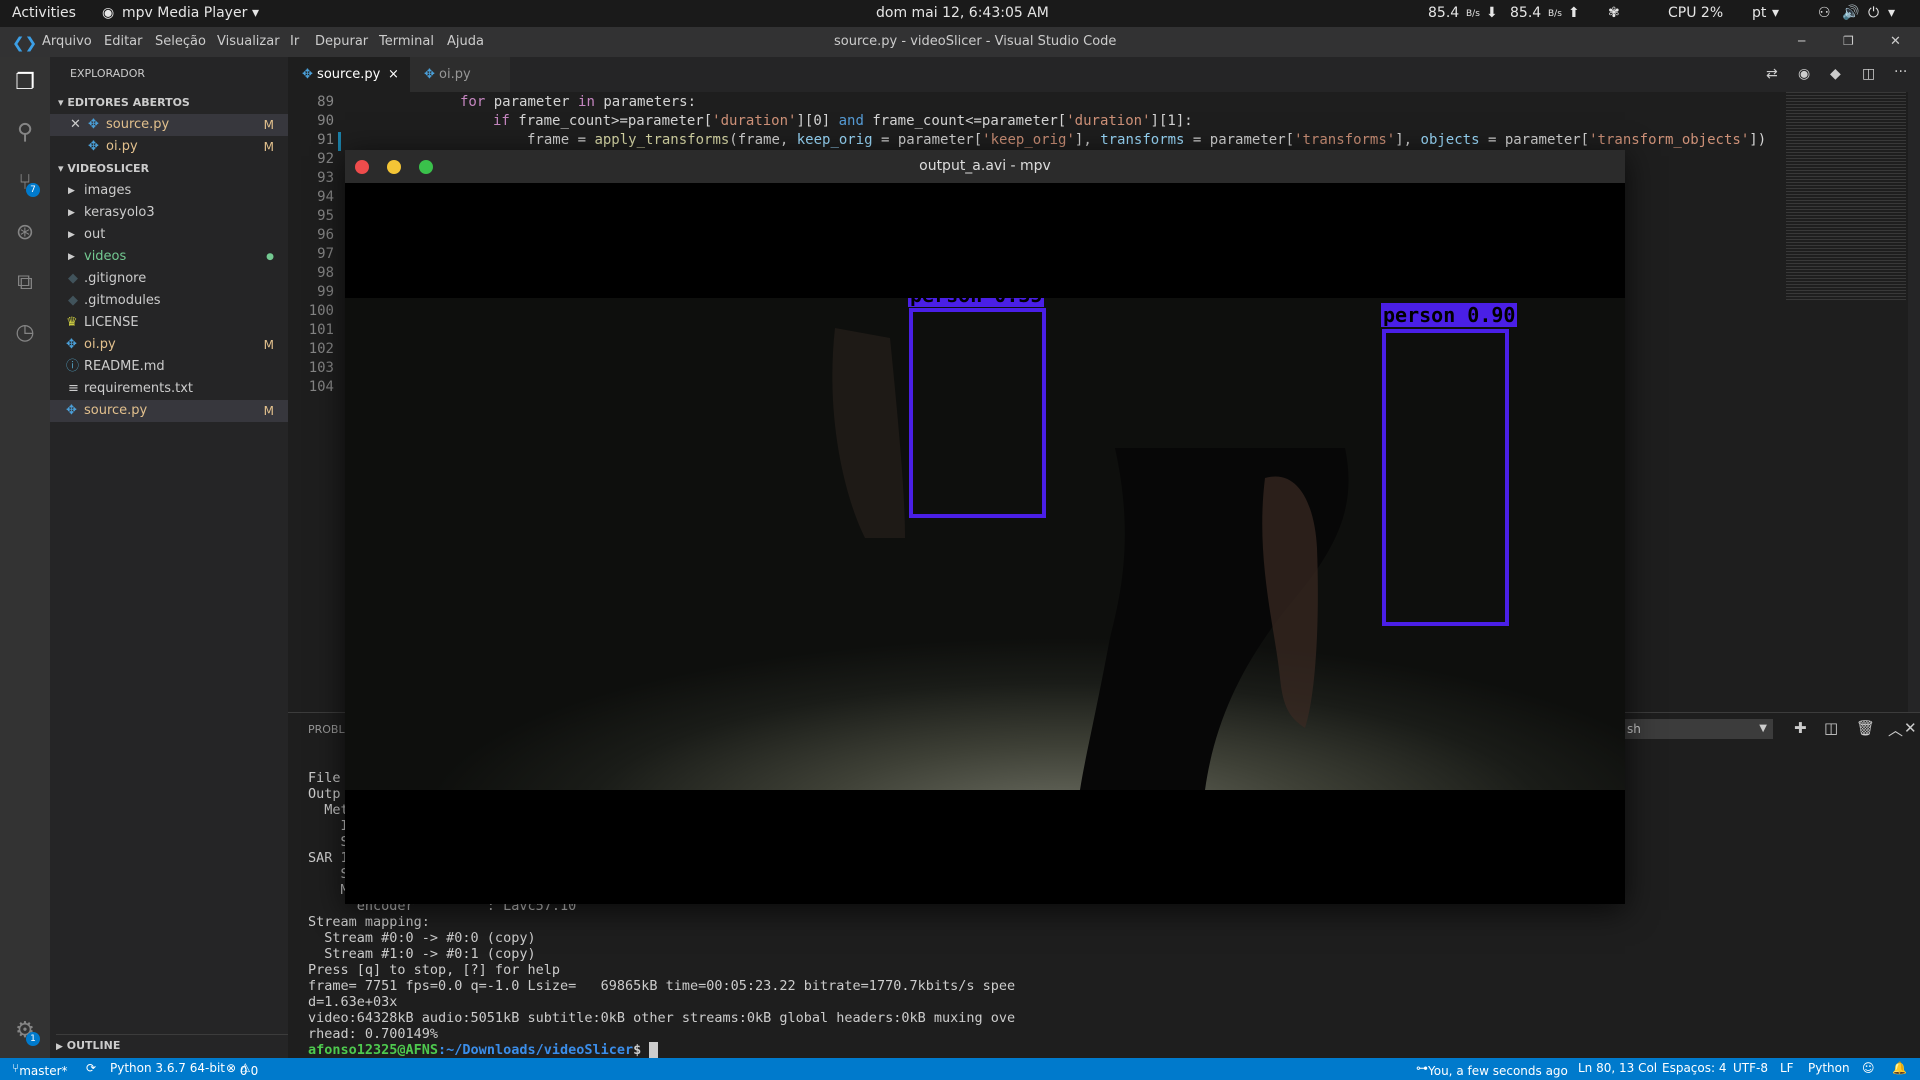 The image size is (1920, 1080). Describe the element at coordinates (169, 279) in the screenshot. I see `tree-file-gitignore: ◆ .gitignore` at that location.